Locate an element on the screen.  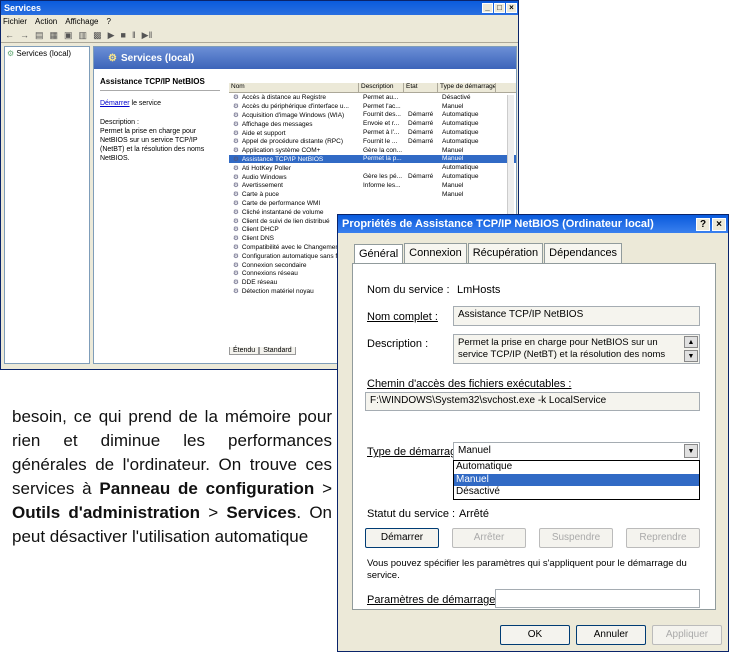
export-icon: ▥ is located at coordinates (83, 35).